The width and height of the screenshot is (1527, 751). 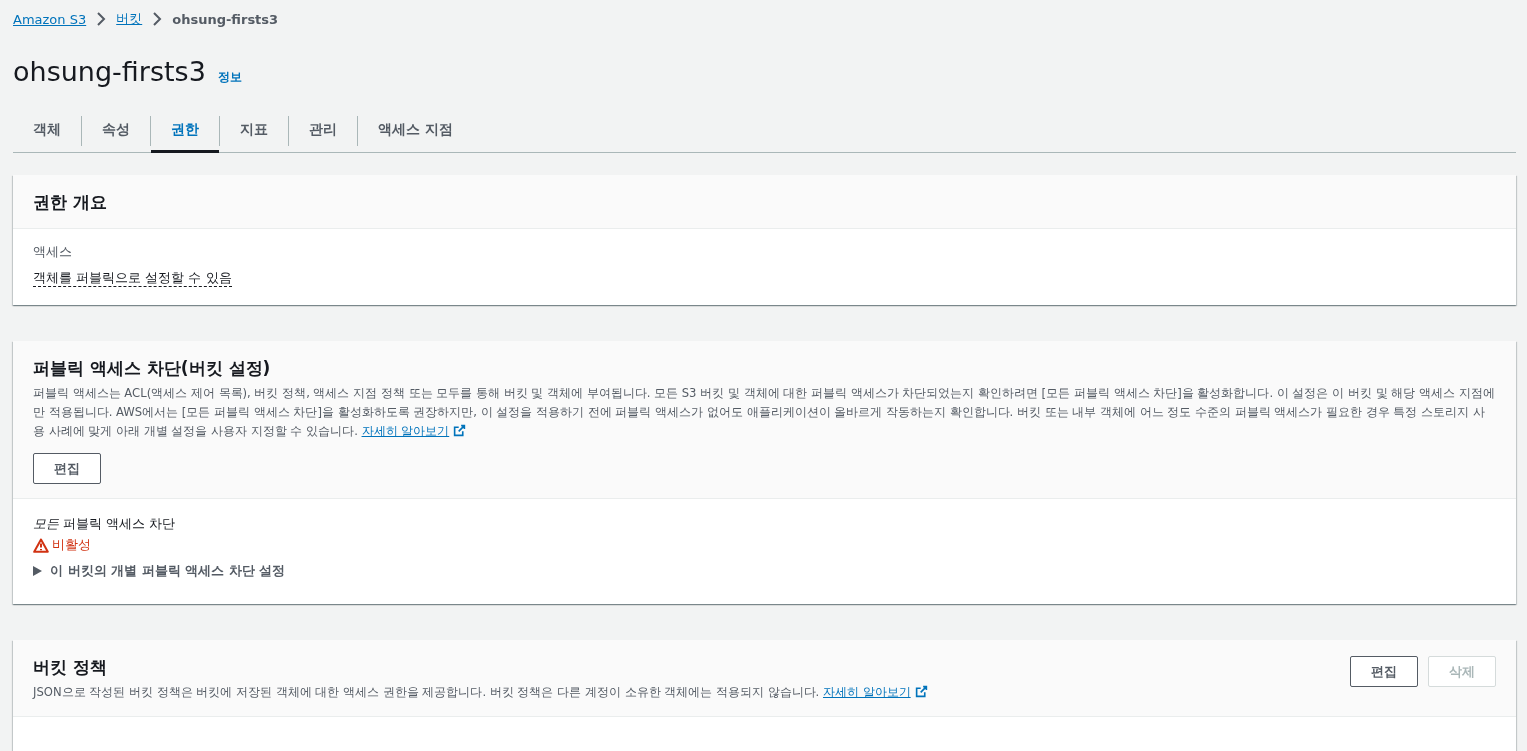 I want to click on settings-expander: 이 버킷의 개별 퍼블릭 액세스 차단 설정, so click(x=159, y=571).